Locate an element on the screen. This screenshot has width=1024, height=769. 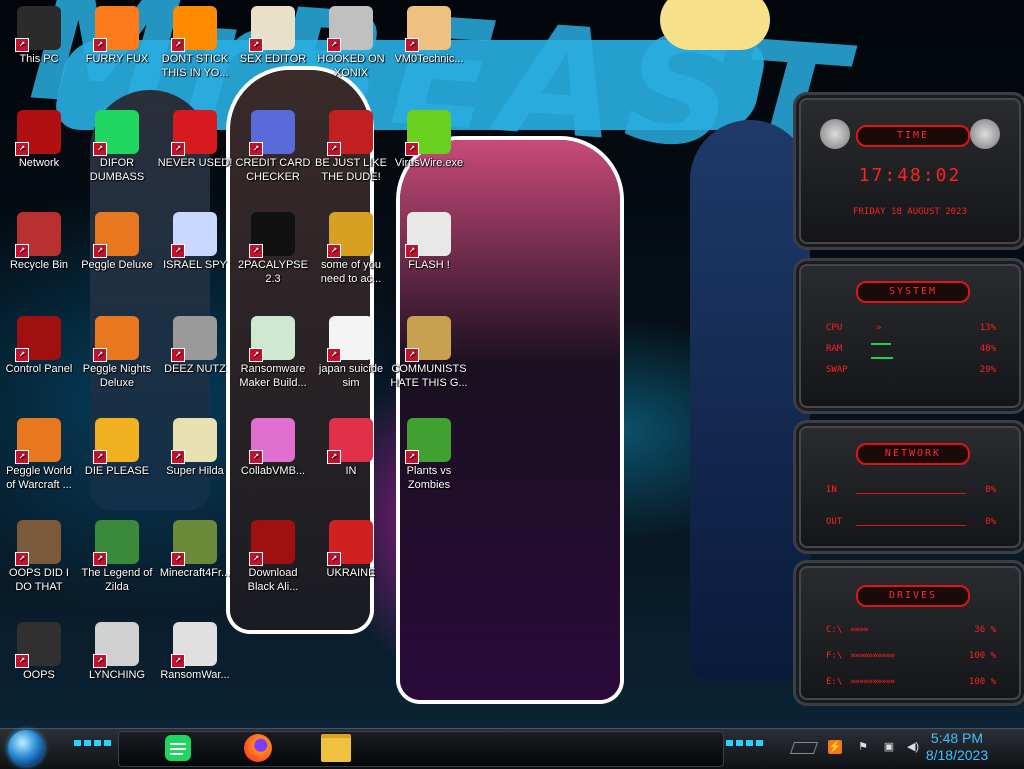
network-icon: ▣ is located at coordinates (889, 747).